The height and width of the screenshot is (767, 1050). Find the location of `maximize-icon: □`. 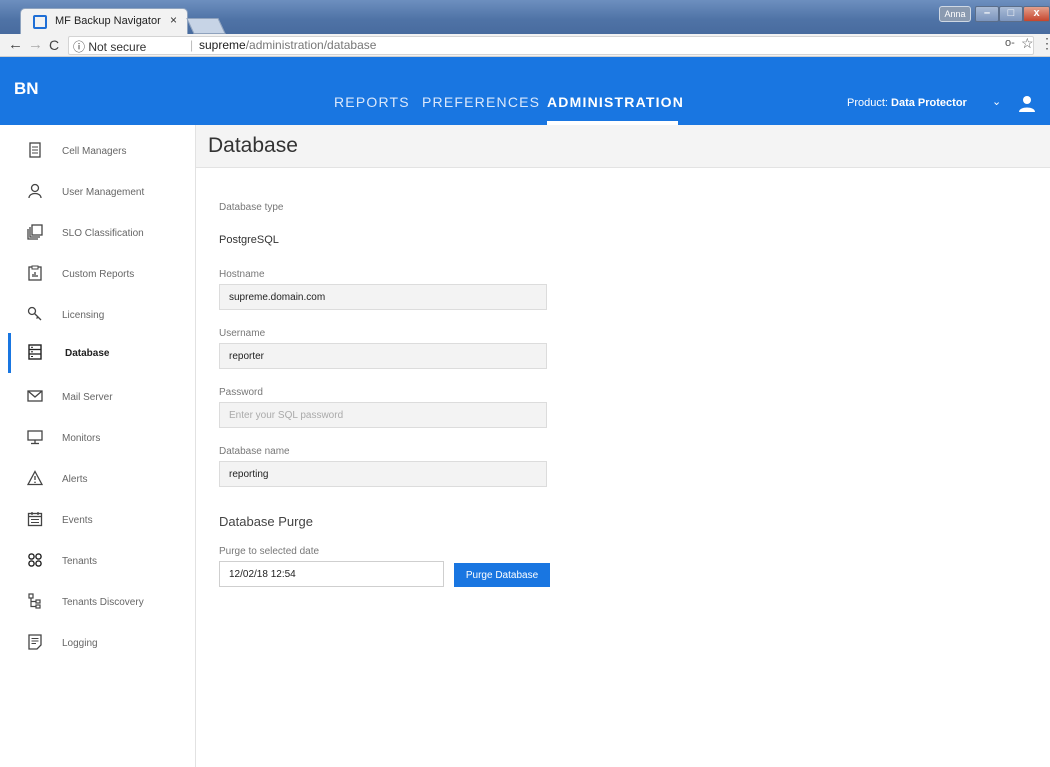

maximize-icon: □ is located at coordinates (1011, 14).